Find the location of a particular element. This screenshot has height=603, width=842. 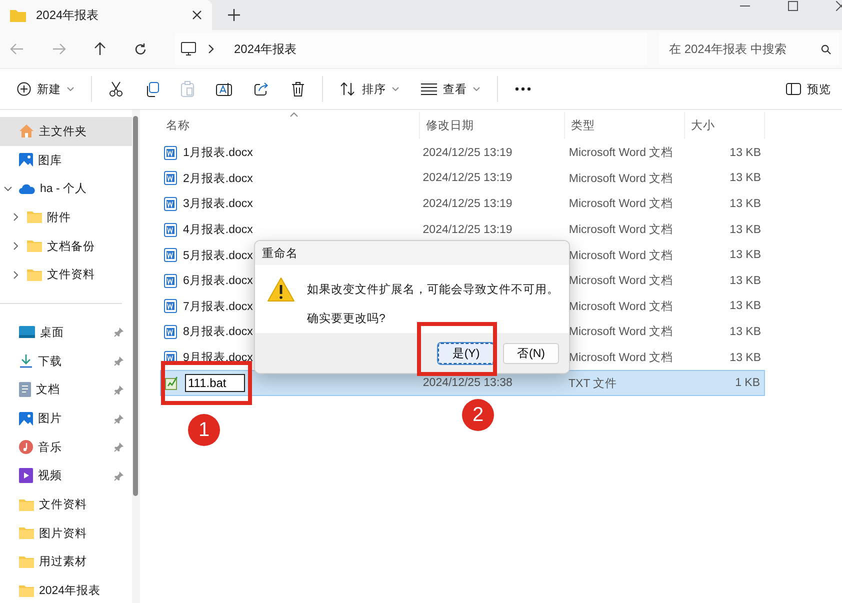

sidebar-label: 2024年报表 is located at coordinates (70, 591).